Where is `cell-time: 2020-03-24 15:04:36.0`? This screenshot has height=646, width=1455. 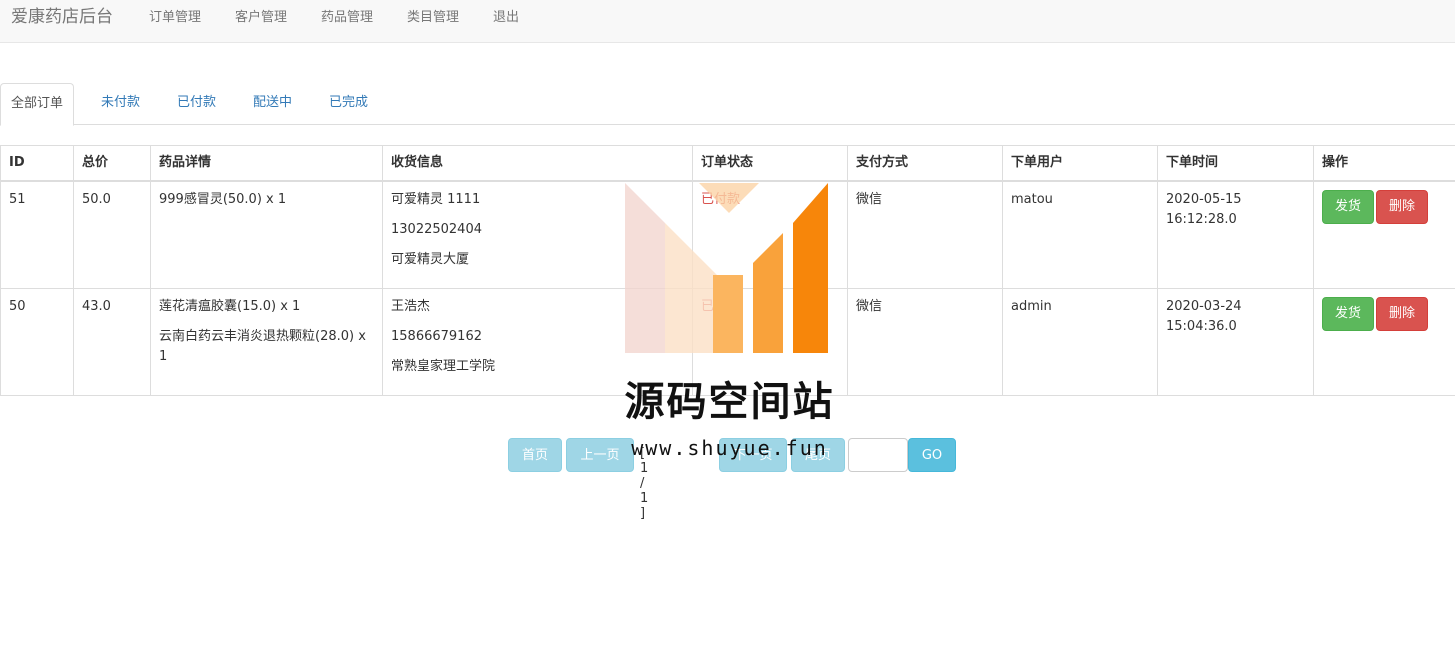 cell-time: 2020-03-24 15:04:36.0 is located at coordinates (1235, 342).